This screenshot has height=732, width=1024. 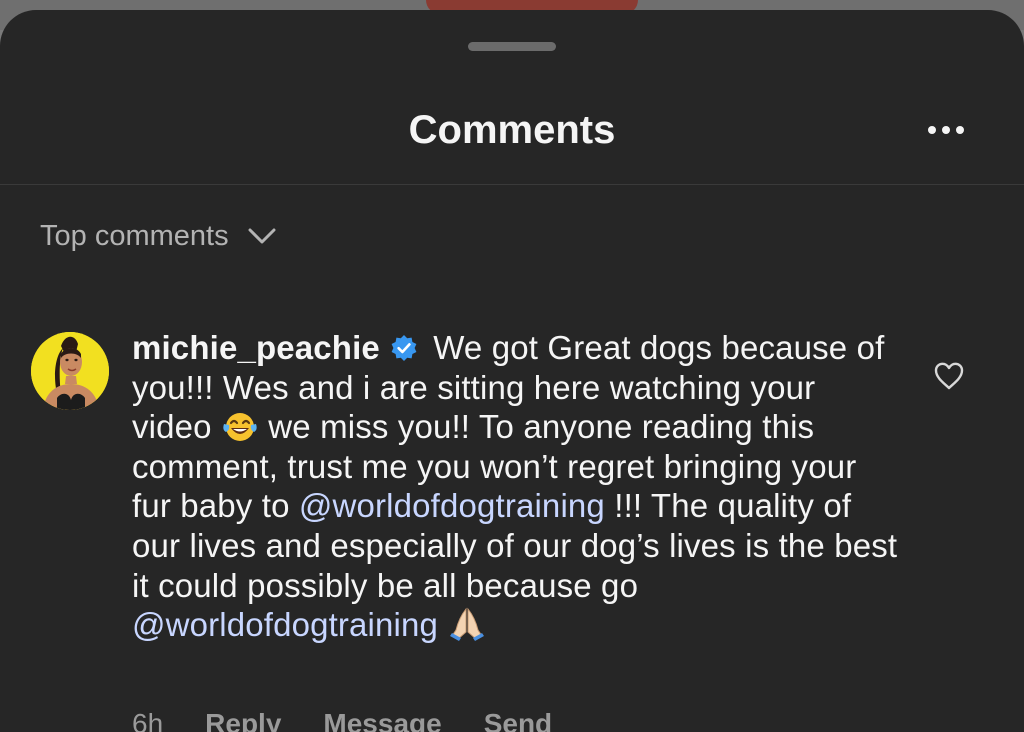 I want to click on avatar, so click(x=70, y=371).